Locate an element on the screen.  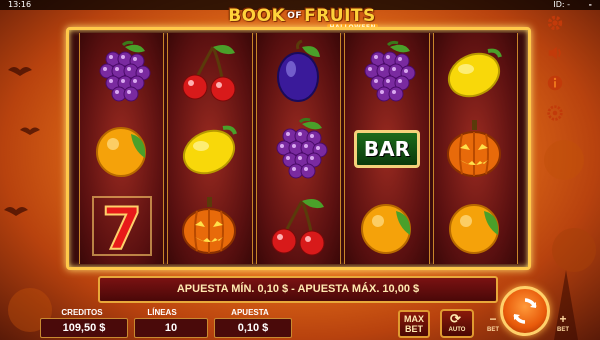
spin-button is located at coordinates (525, 311).